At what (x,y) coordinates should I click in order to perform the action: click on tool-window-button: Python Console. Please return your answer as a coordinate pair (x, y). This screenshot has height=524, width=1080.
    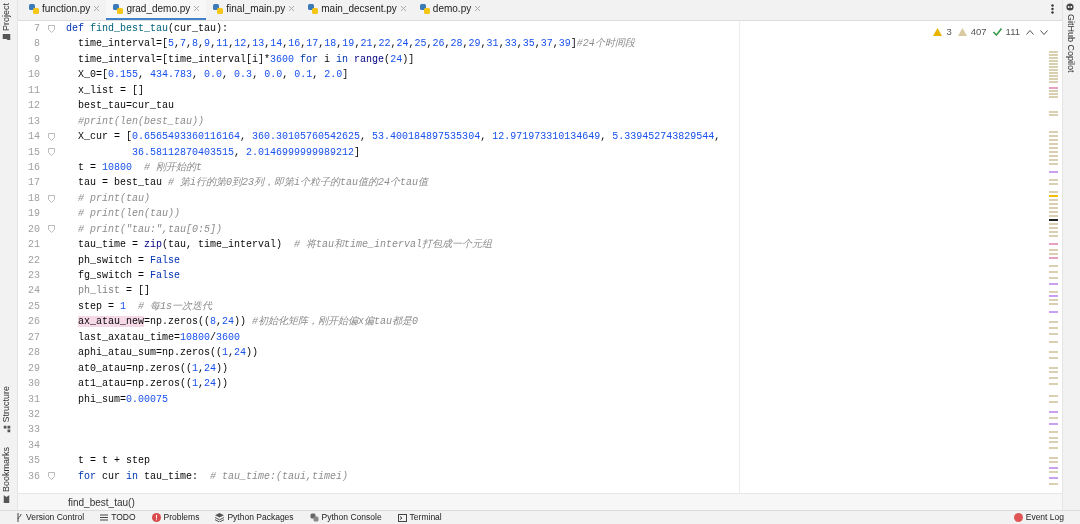
    Looking at the image, I should click on (345, 517).